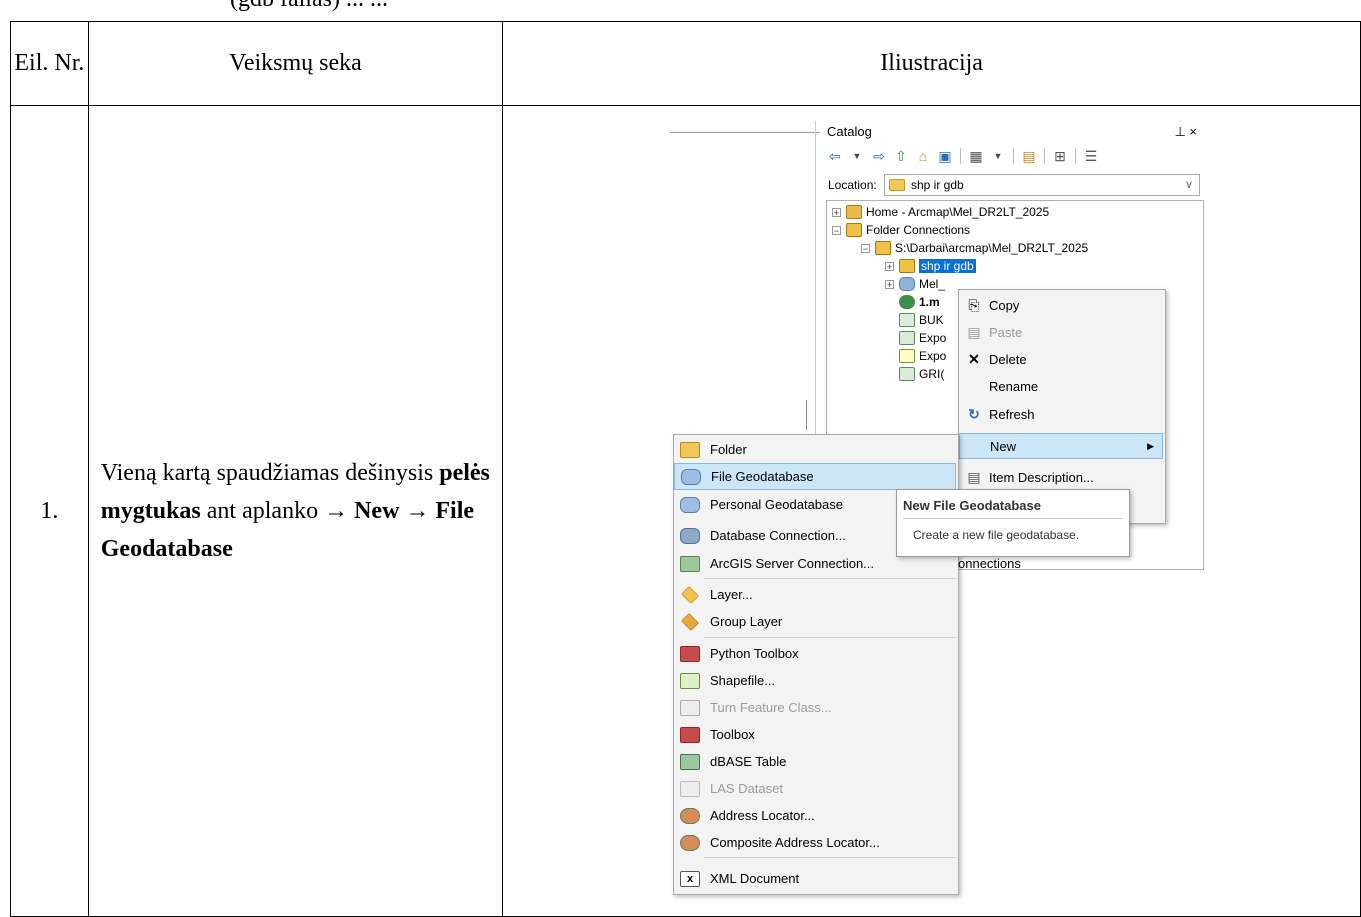 The image size is (1361, 917). What do you see at coordinates (849, 131) in the screenshot?
I see `catalog-title: Catalog` at bounding box center [849, 131].